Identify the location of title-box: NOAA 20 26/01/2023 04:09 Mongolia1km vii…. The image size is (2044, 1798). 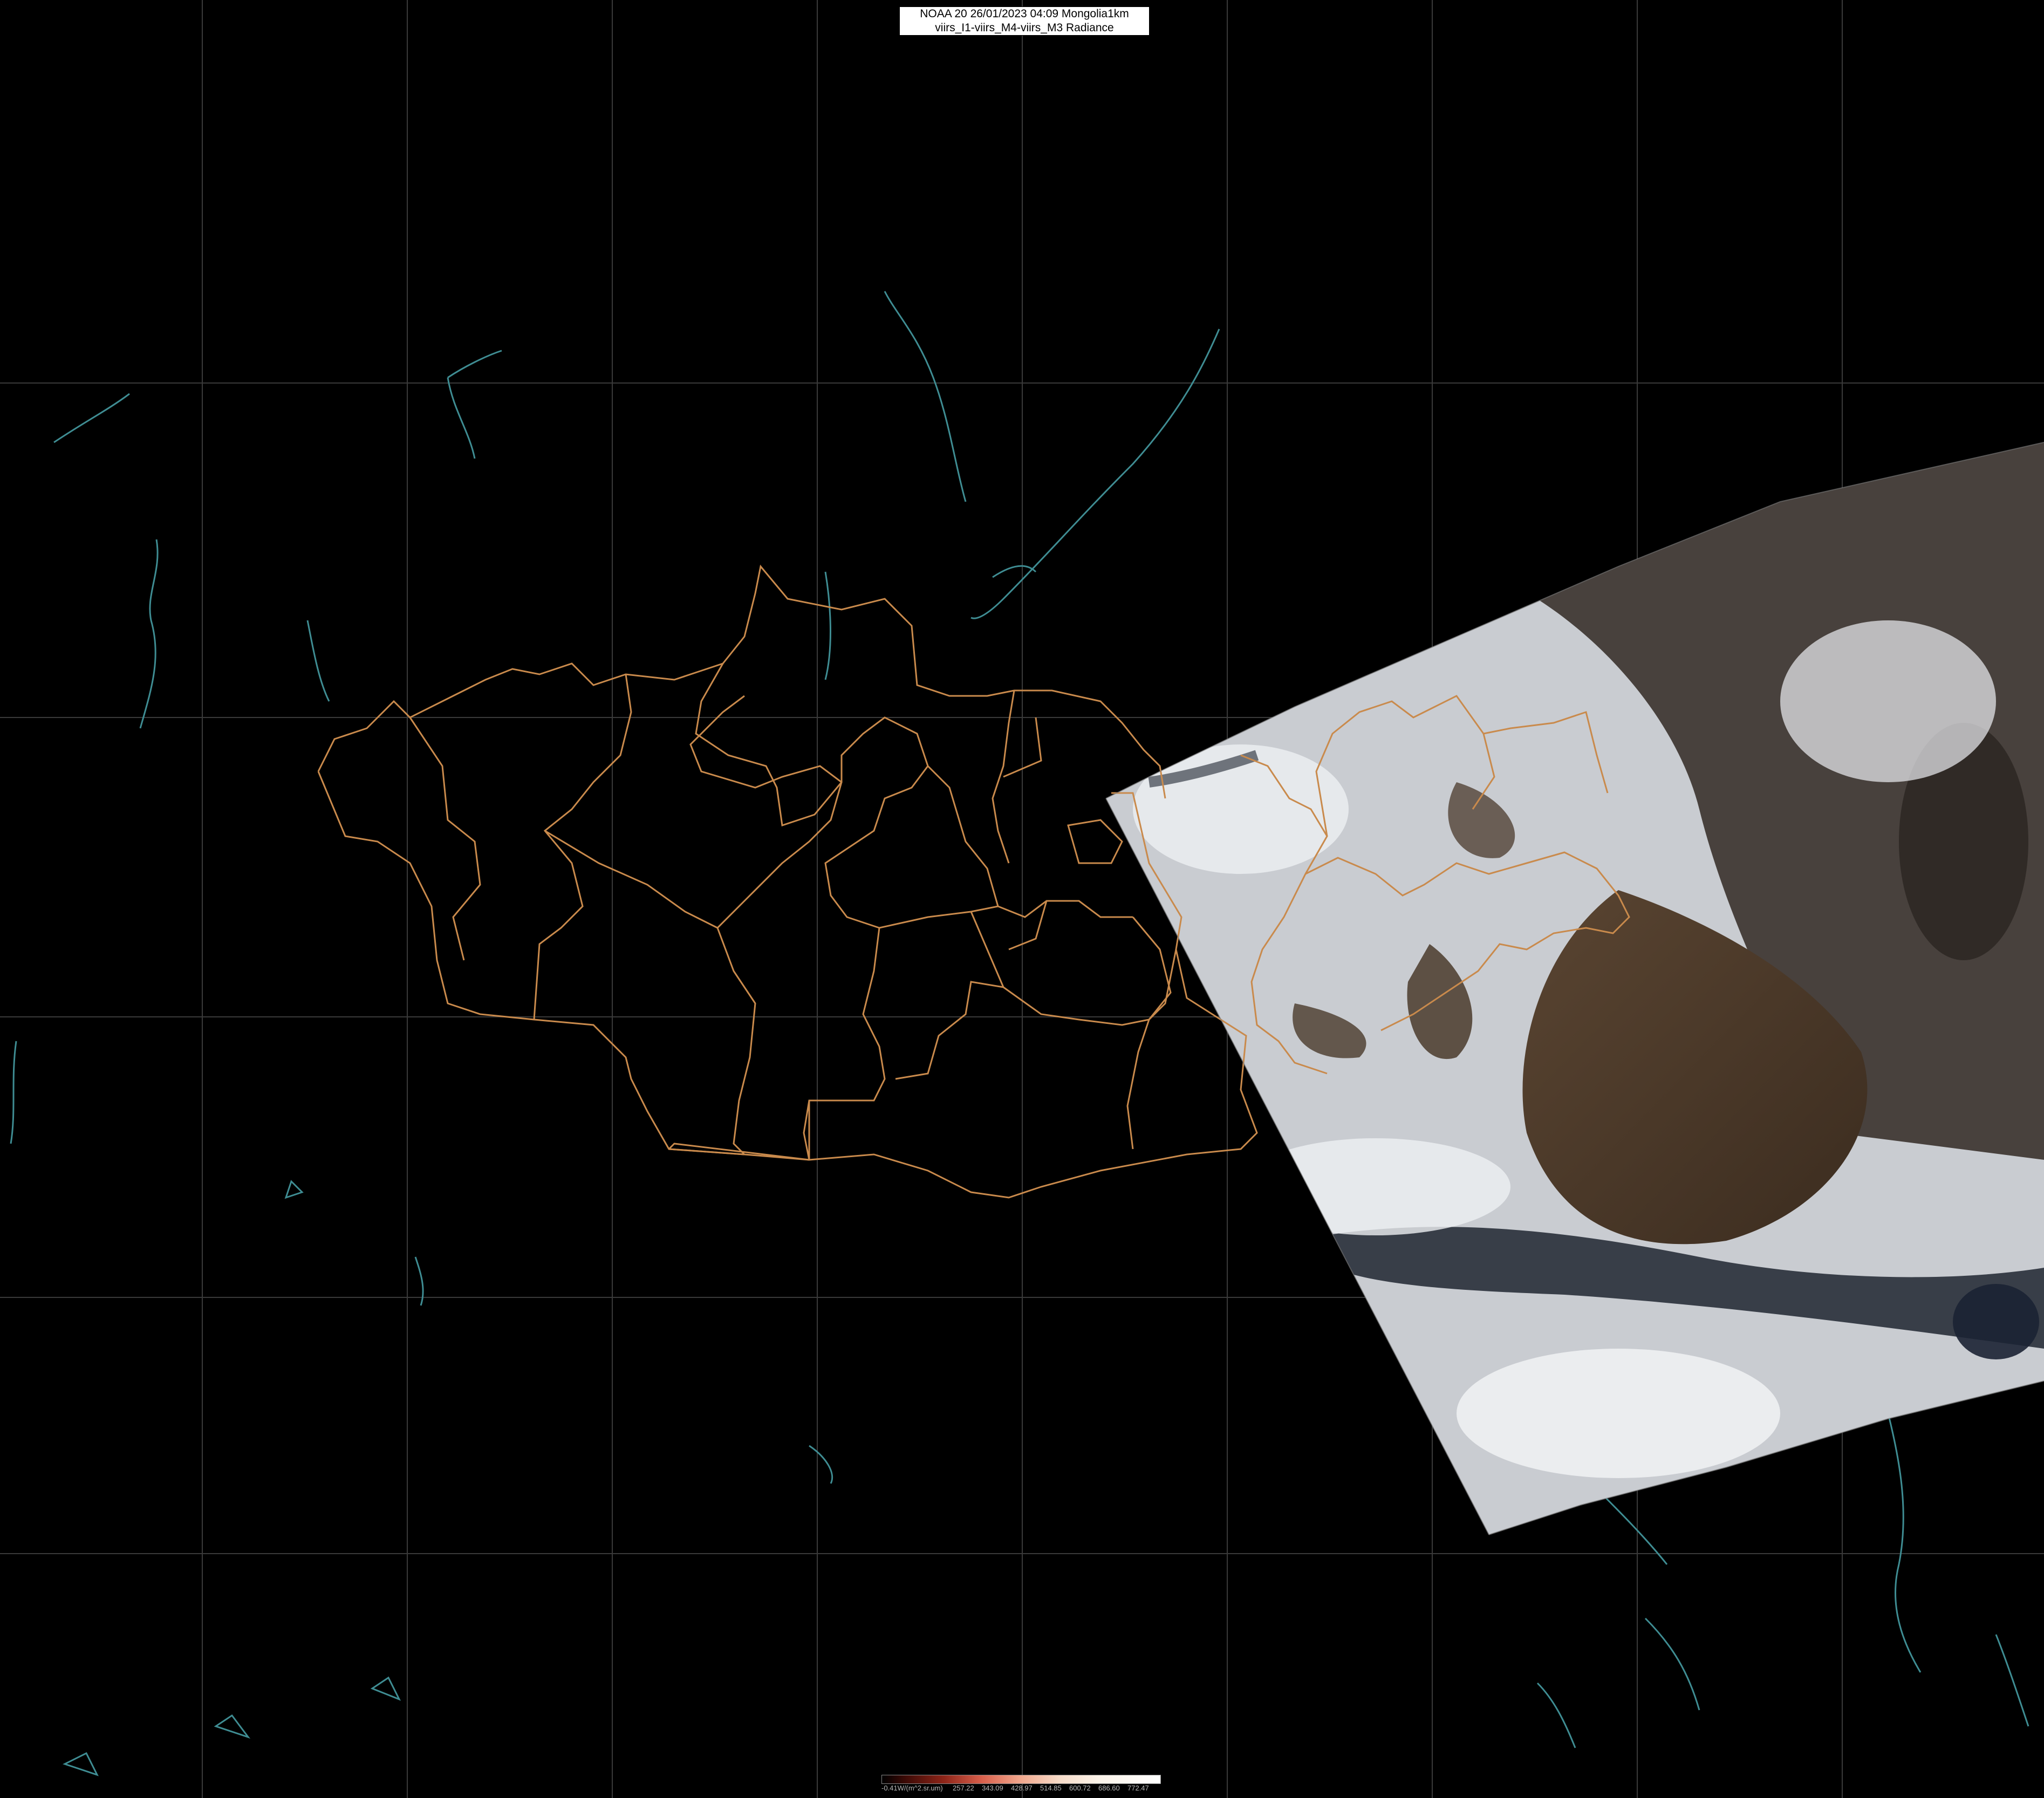
(1024, 21).